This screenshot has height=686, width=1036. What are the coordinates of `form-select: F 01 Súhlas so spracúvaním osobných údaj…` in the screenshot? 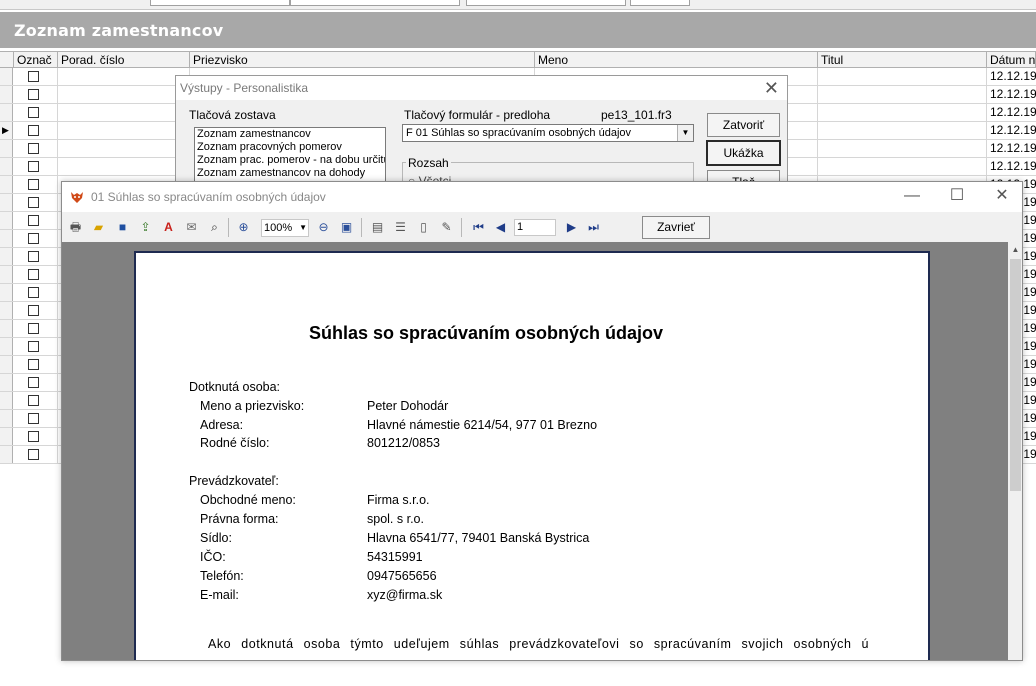 It's located at (548, 133).